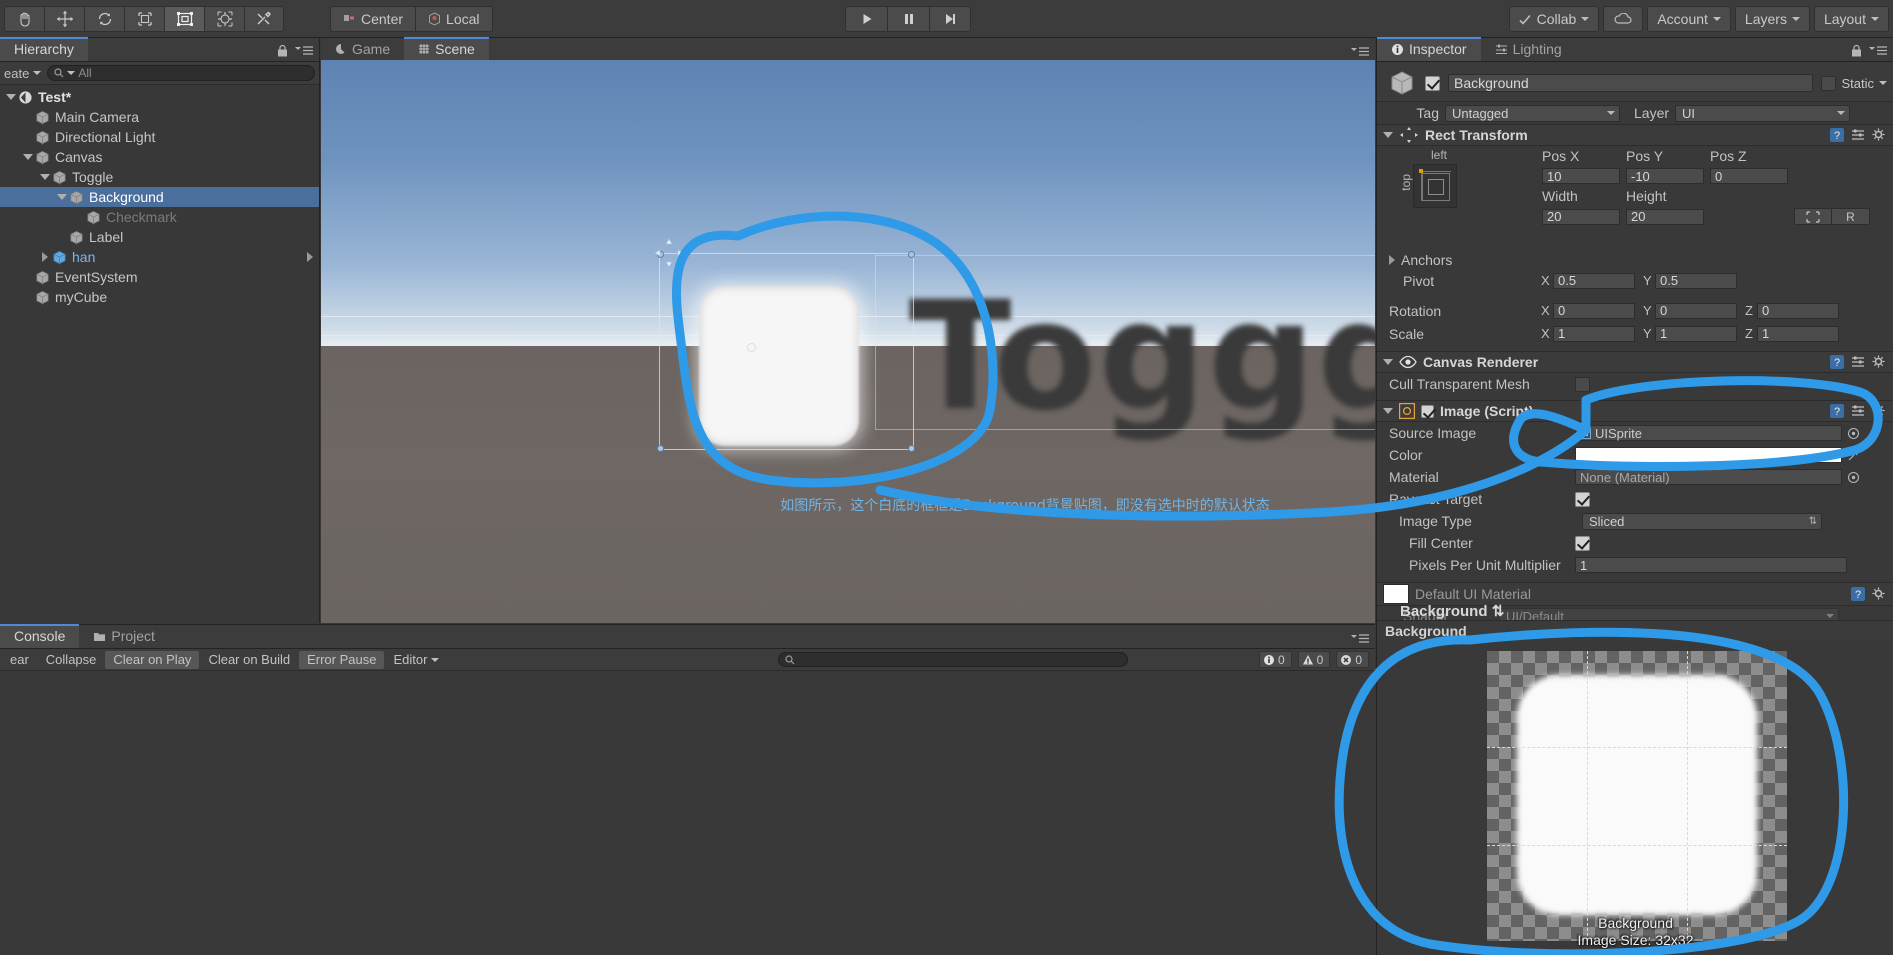  What do you see at coordinates (1635, 135) in the screenshot?
I see `rect-transform-header: Rect Transform ?` at bounding box center [1635, 135].